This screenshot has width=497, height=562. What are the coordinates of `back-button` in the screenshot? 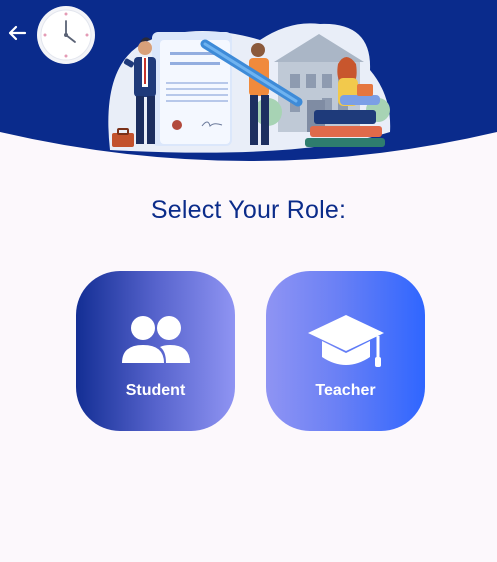 It's located at (17, 35).